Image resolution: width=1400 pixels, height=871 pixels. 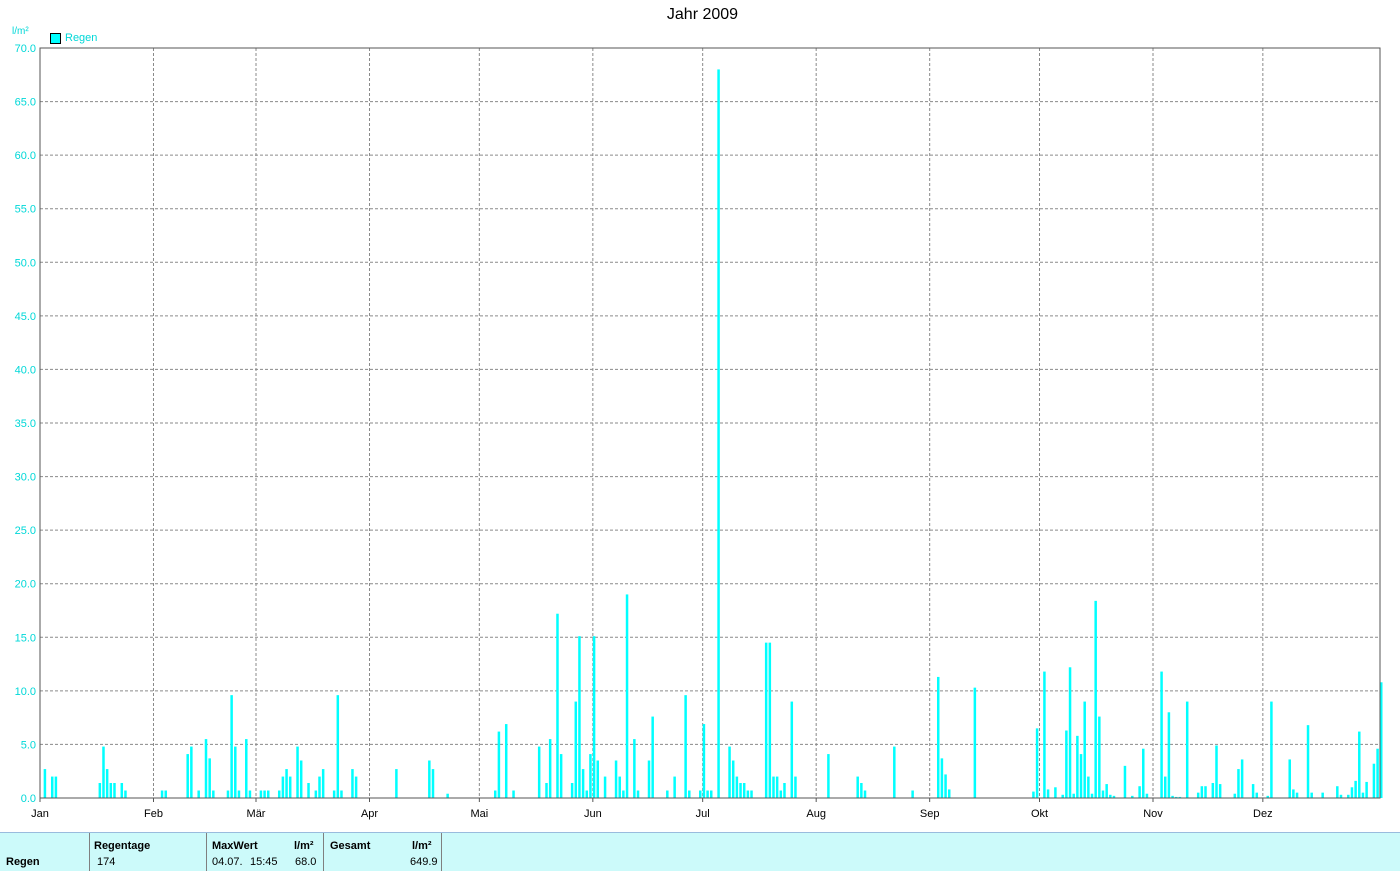 I want to click on month-label: Aug, so click(x=816, y=814).